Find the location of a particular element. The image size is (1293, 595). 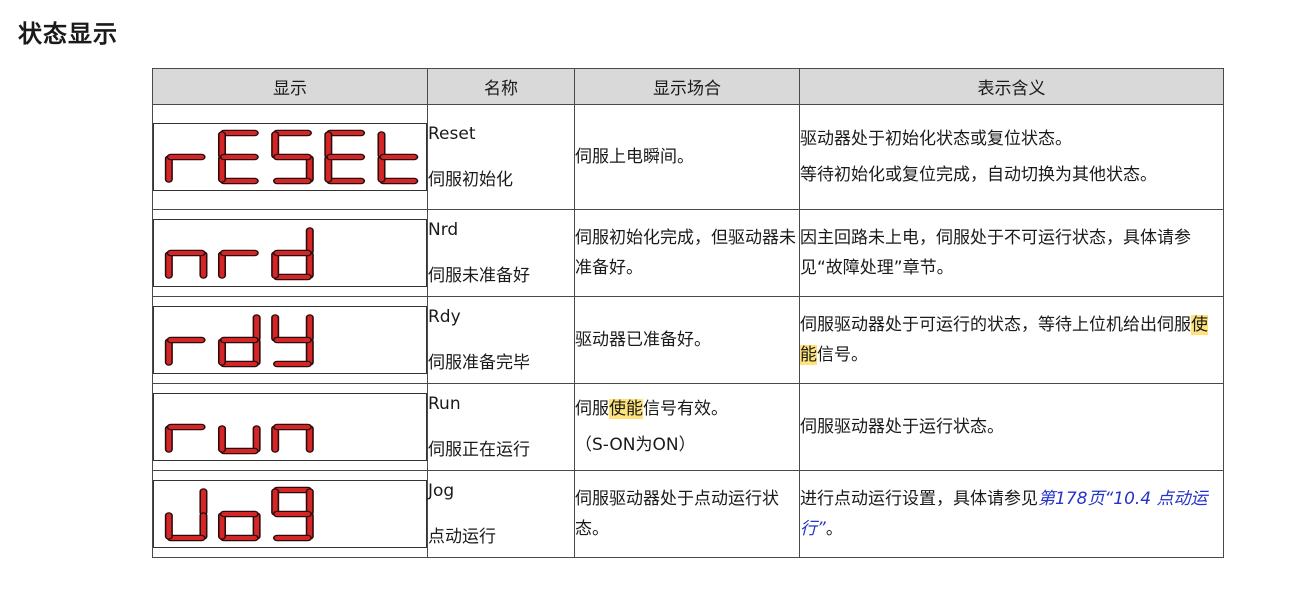

occasion-cell: 伺服驱动器处于点动运行状态。 is located at coordinates (687, 514).